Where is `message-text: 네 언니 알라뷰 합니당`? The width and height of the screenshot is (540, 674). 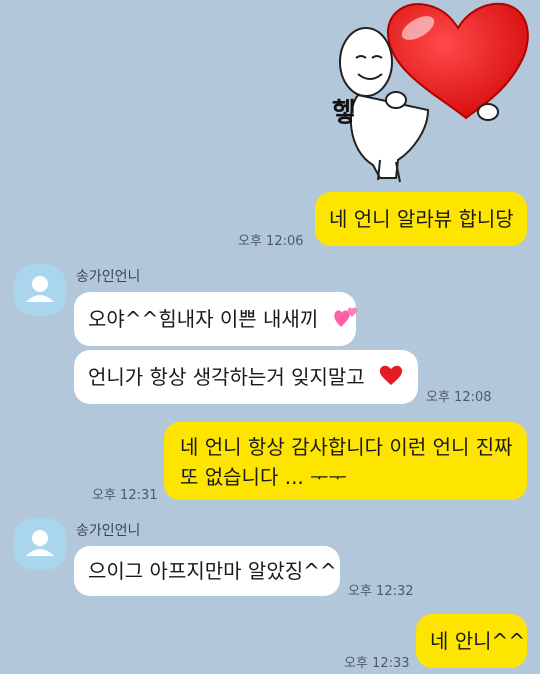 message-text: 네 언니 알라뷰 합니당 is located at coordinates (421, 219).